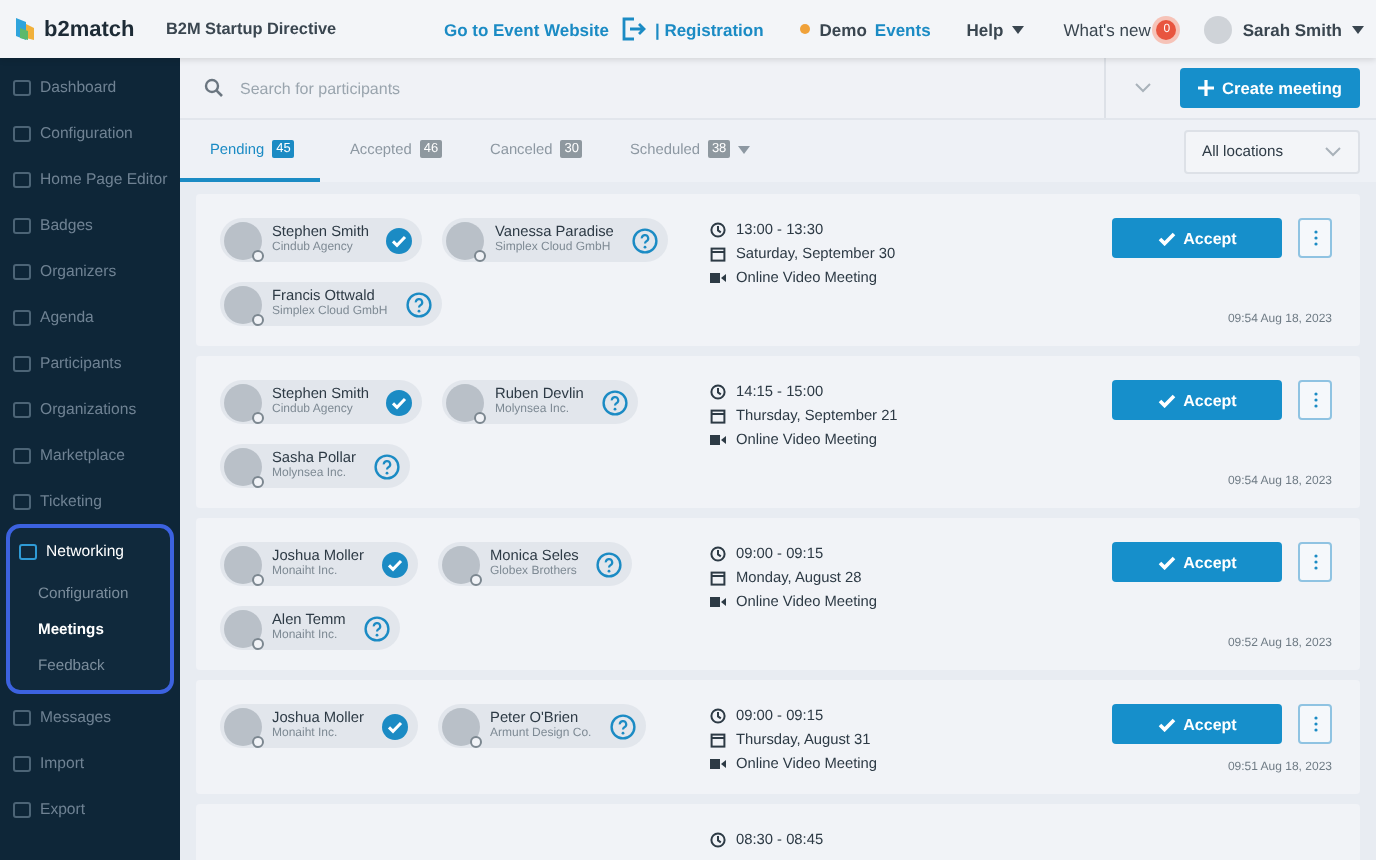 The width and height of the screenshot is (1376, 860). I want to click on plus-icon, so click(1206, 88).